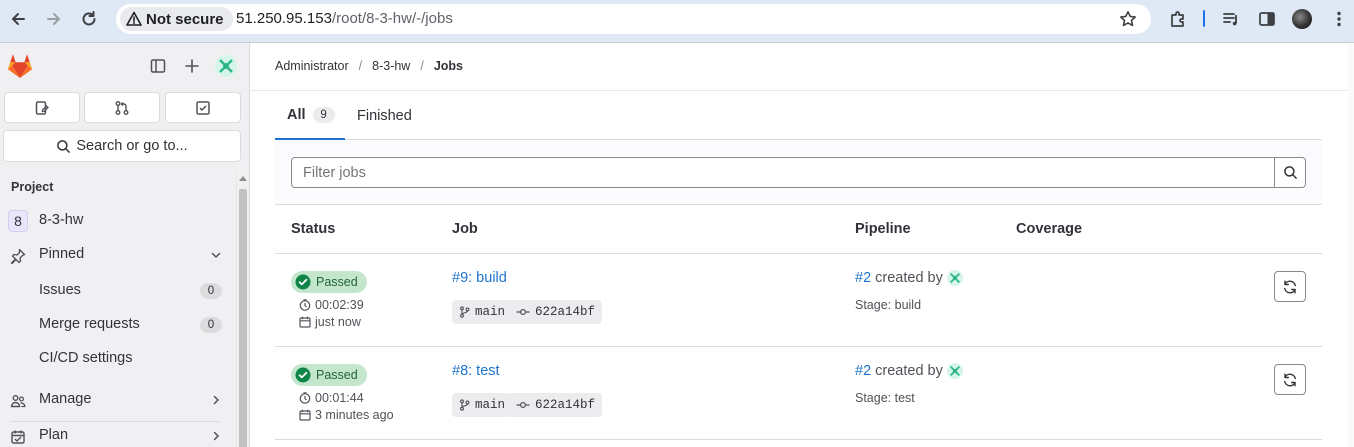  I want to click on back-icon, so click(18, 19).